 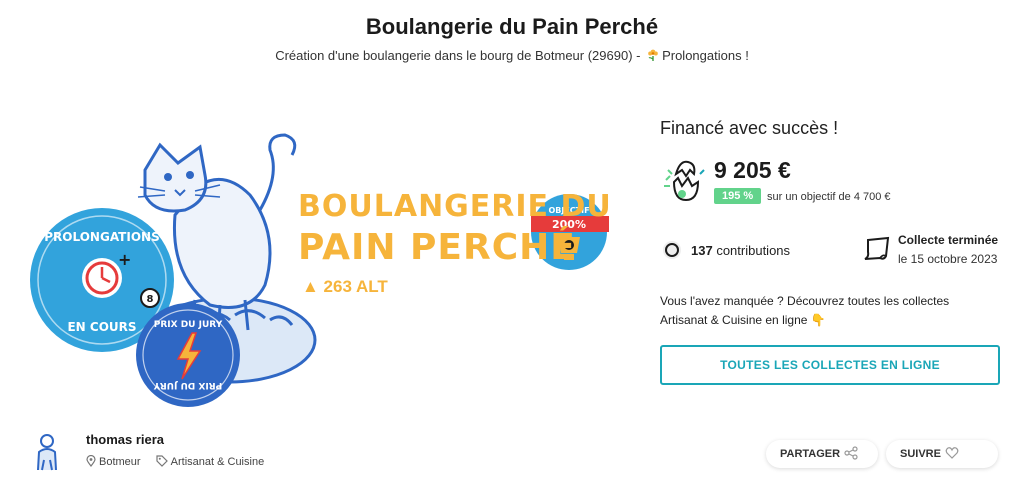 I want to click on hero-title-line2: PAIN PERCHÉ, so click(x=437, y=247).